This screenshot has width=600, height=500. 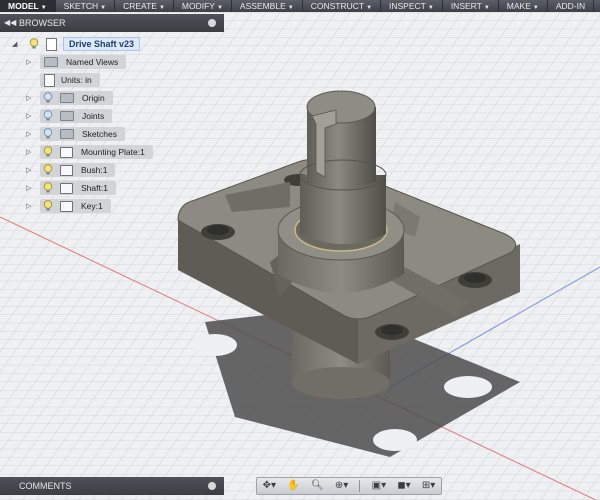 I want to click on menu-sketch: SKETCH ▼, so click(x=86, y=6).